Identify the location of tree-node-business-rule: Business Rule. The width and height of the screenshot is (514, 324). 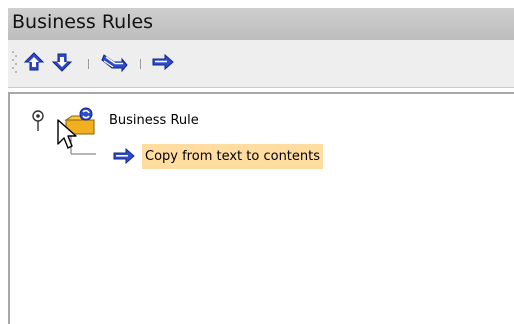
(154, 120).